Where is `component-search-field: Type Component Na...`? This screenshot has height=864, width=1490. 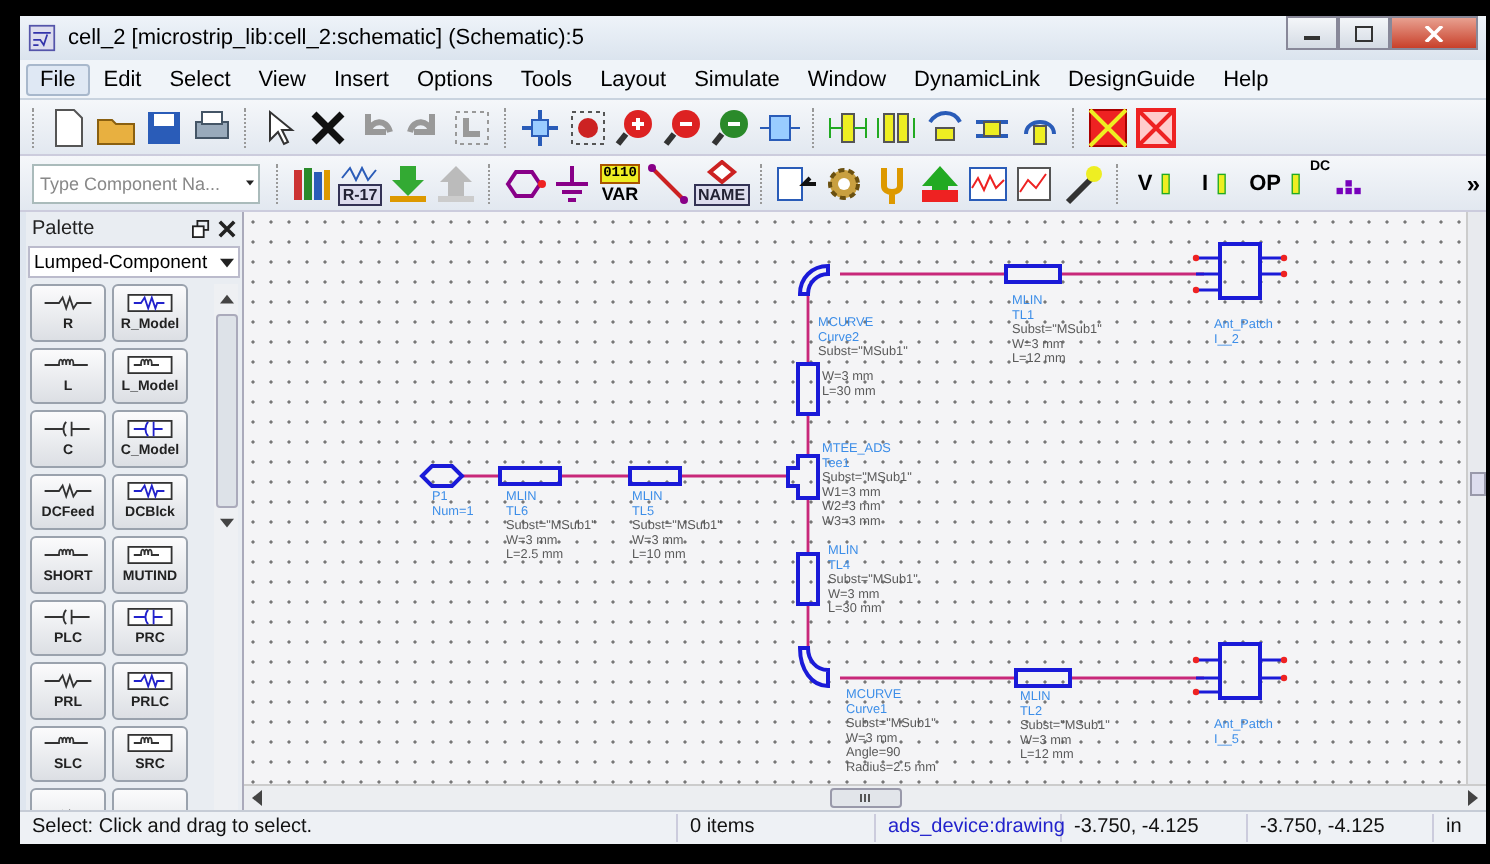
component-search-field: Type Component Na... is located at coordinates (146, 183).